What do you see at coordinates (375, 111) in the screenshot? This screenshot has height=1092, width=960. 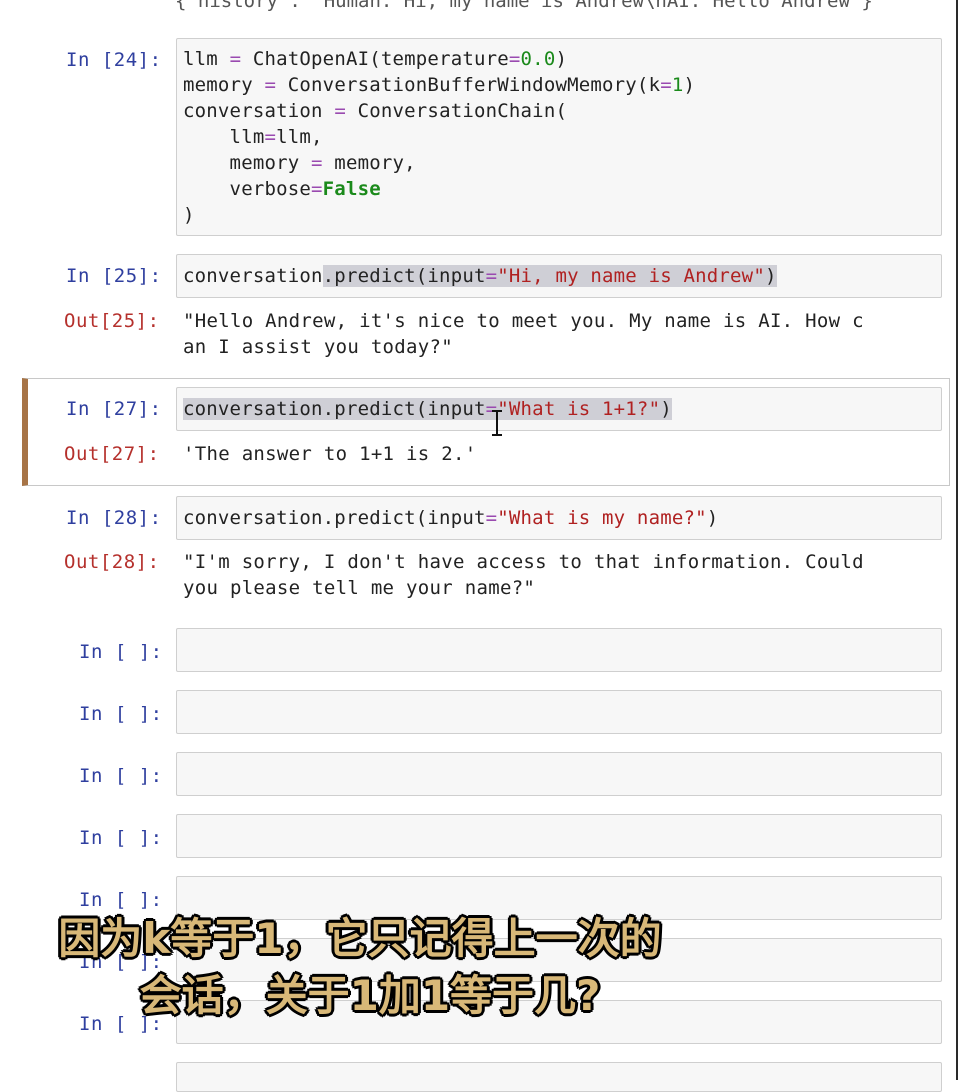 I see `code-line: conversation = ConversationChain(` at bounding box center [375, 111].